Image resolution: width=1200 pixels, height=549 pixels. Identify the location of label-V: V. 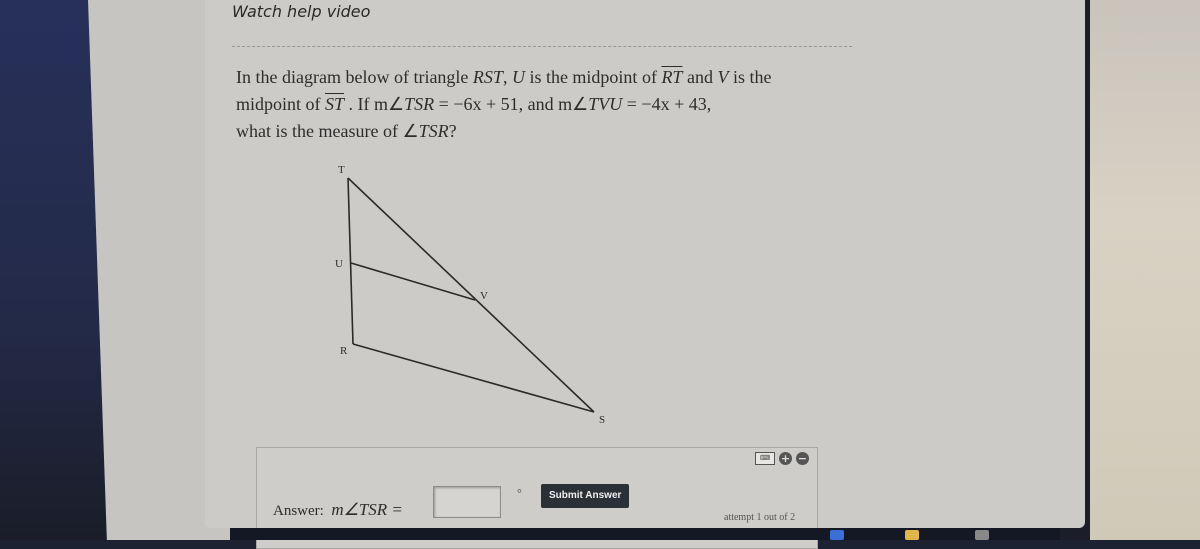
(484, 296).